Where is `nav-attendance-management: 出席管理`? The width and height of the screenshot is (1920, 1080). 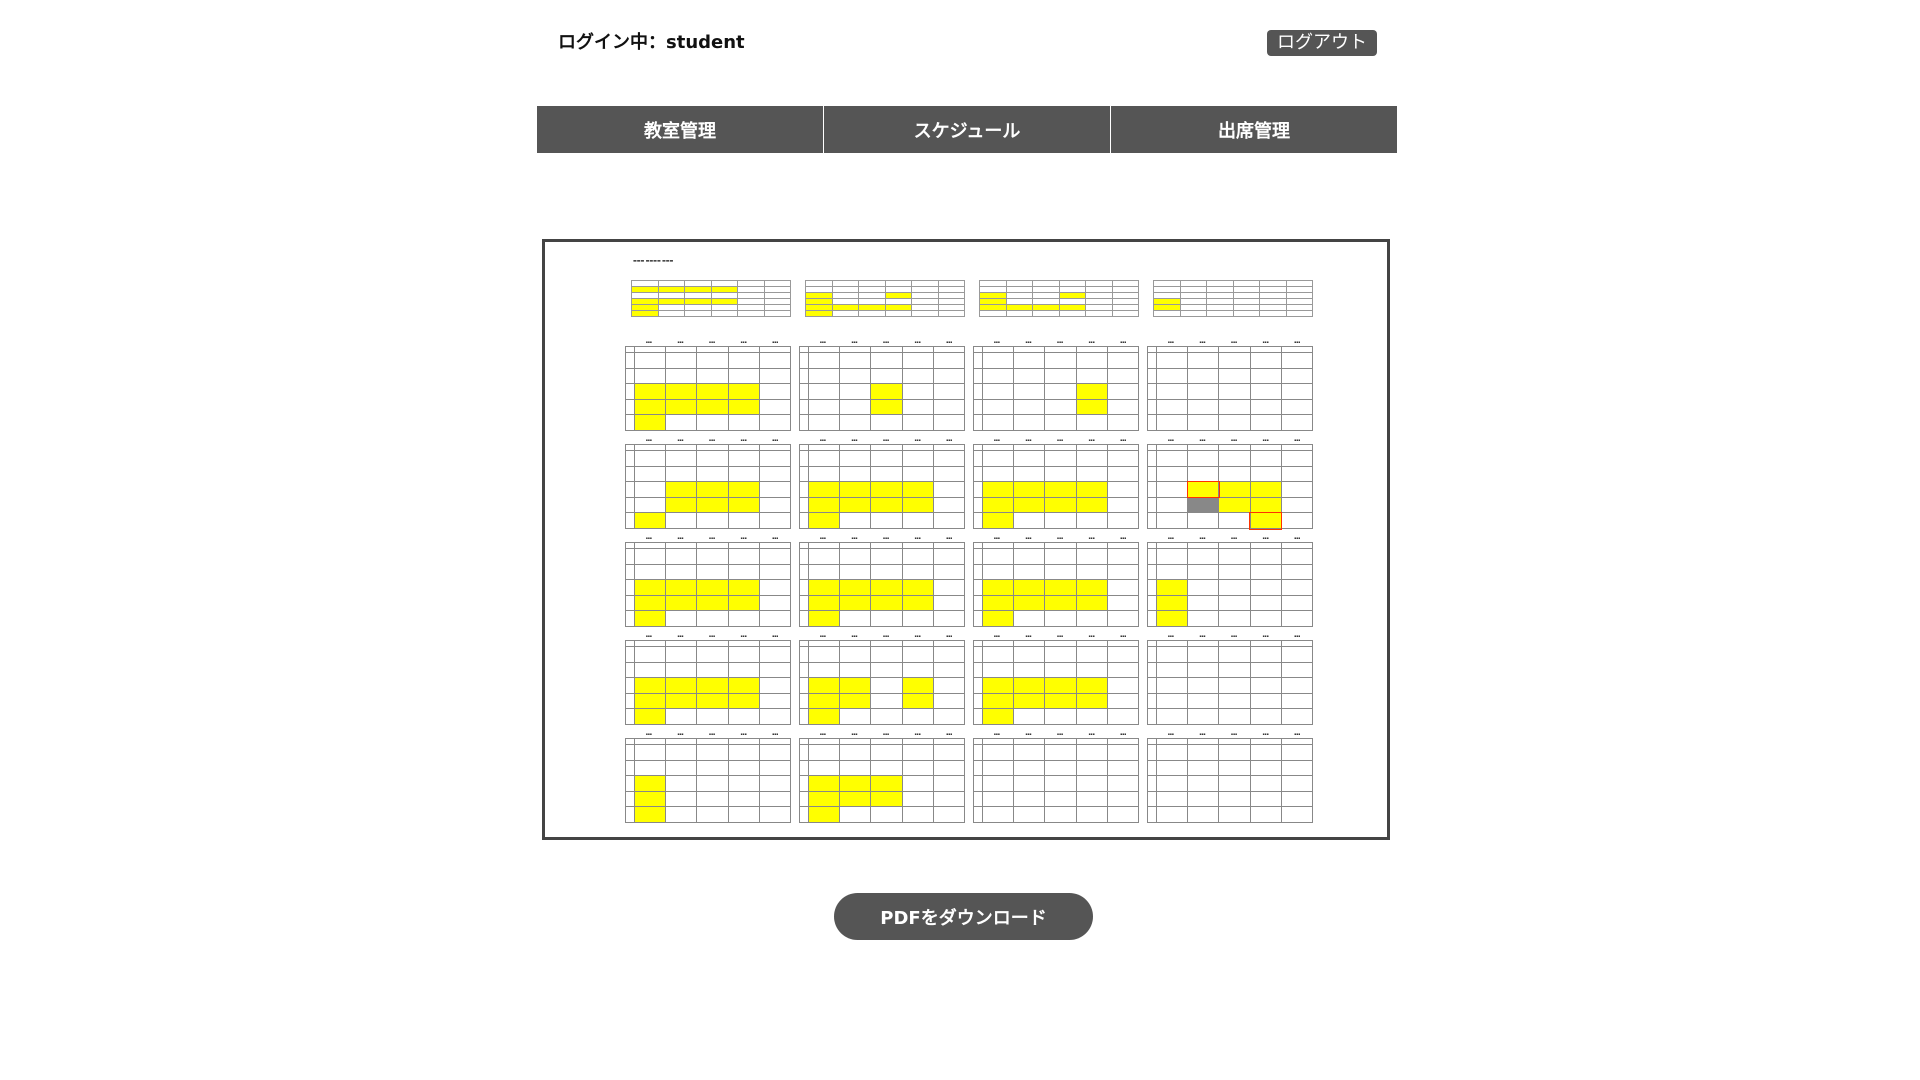
nav-attendance-management: 出席管理 is located at coordinates (1254, 129).